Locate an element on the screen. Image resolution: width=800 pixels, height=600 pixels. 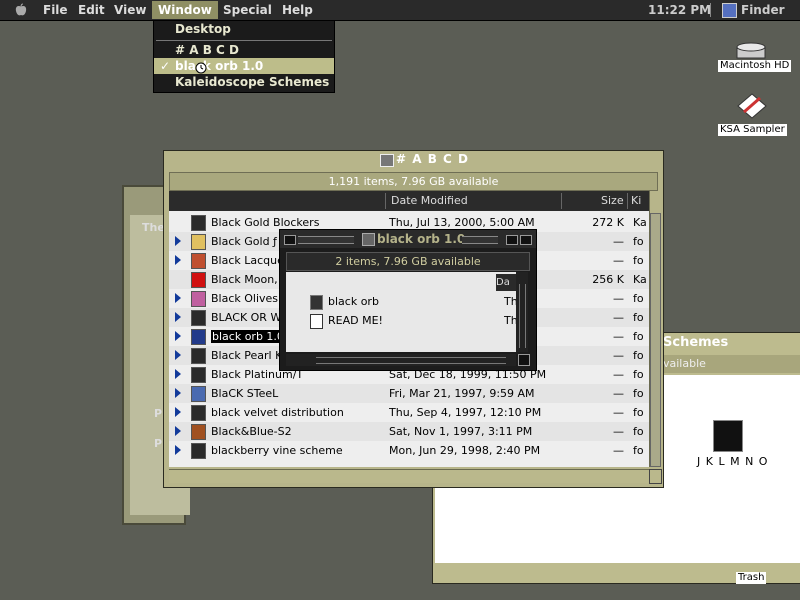
window-menu-item-abcd: # A B C D is located at coordinates (244, 50).